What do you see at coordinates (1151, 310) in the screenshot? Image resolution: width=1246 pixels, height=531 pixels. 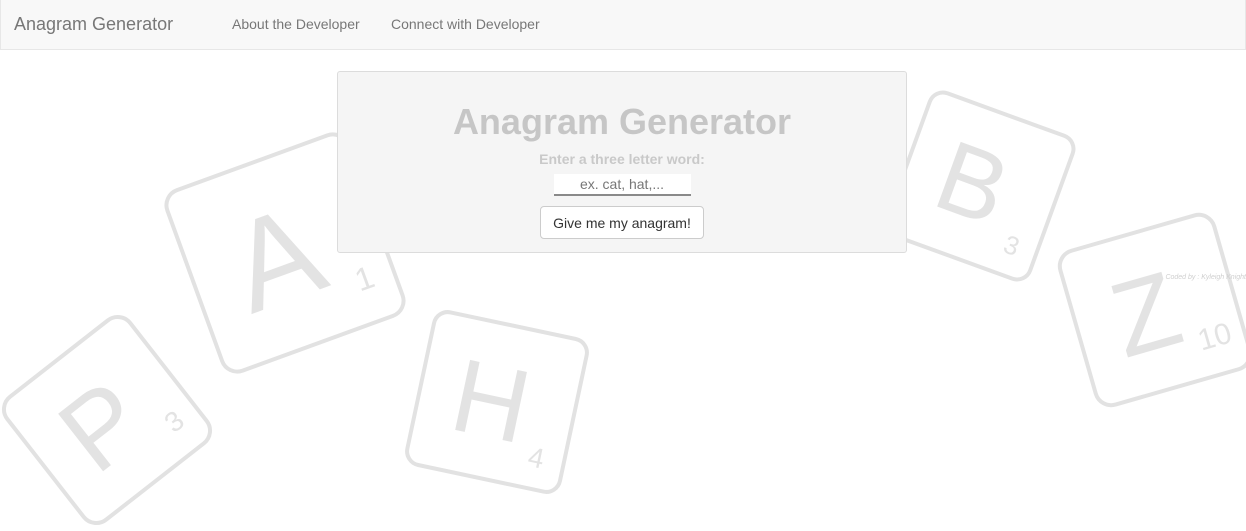 I see `tile-z: Z 10` at bounding box center [1151, 310].